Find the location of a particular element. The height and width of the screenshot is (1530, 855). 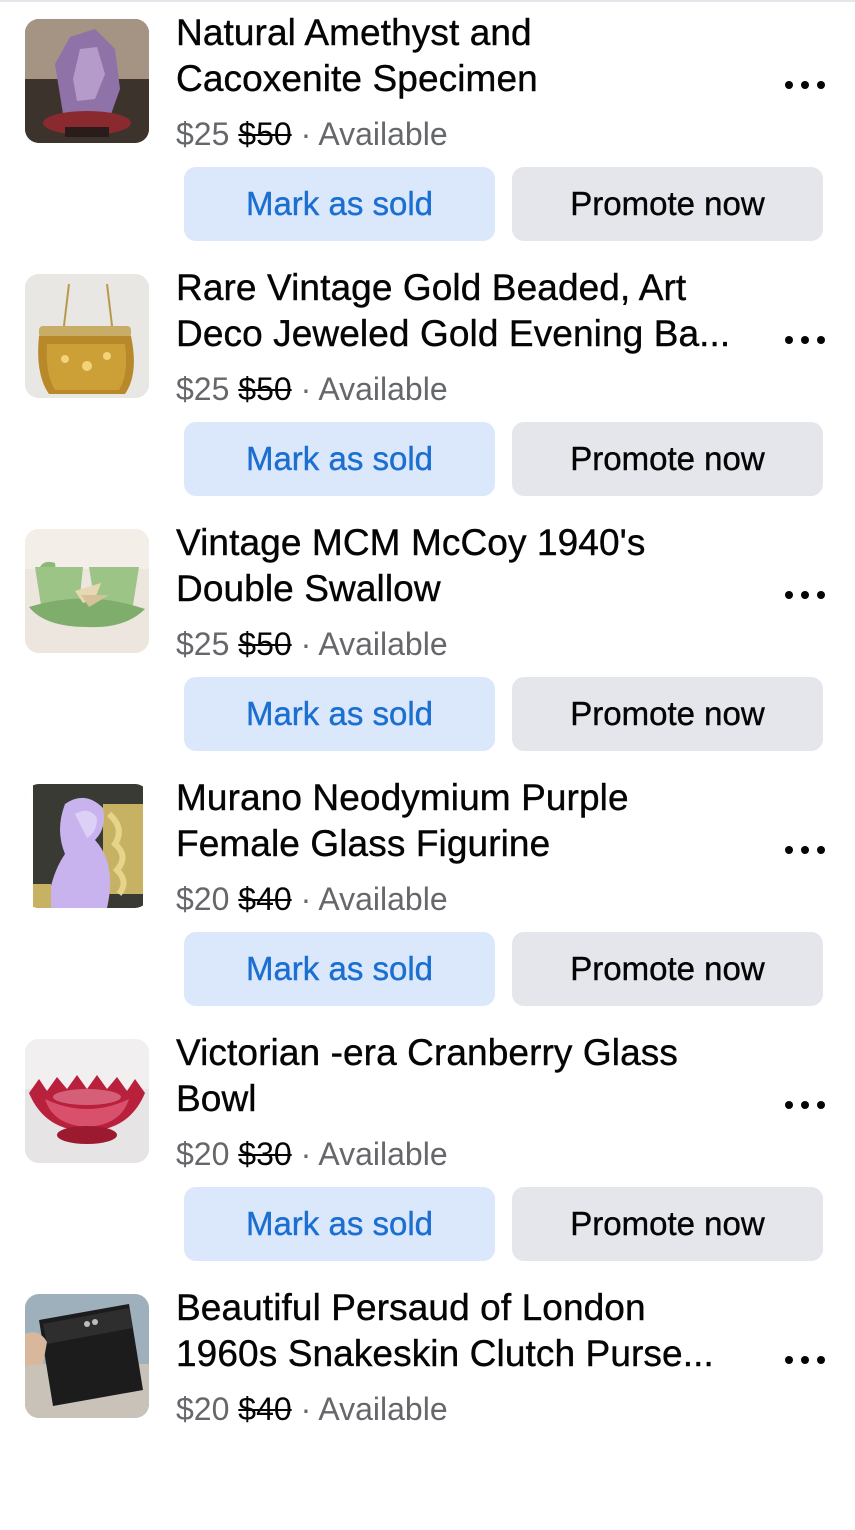

listing-title-line: Cacoxenite Specimen is located at coordinates (357, 78).